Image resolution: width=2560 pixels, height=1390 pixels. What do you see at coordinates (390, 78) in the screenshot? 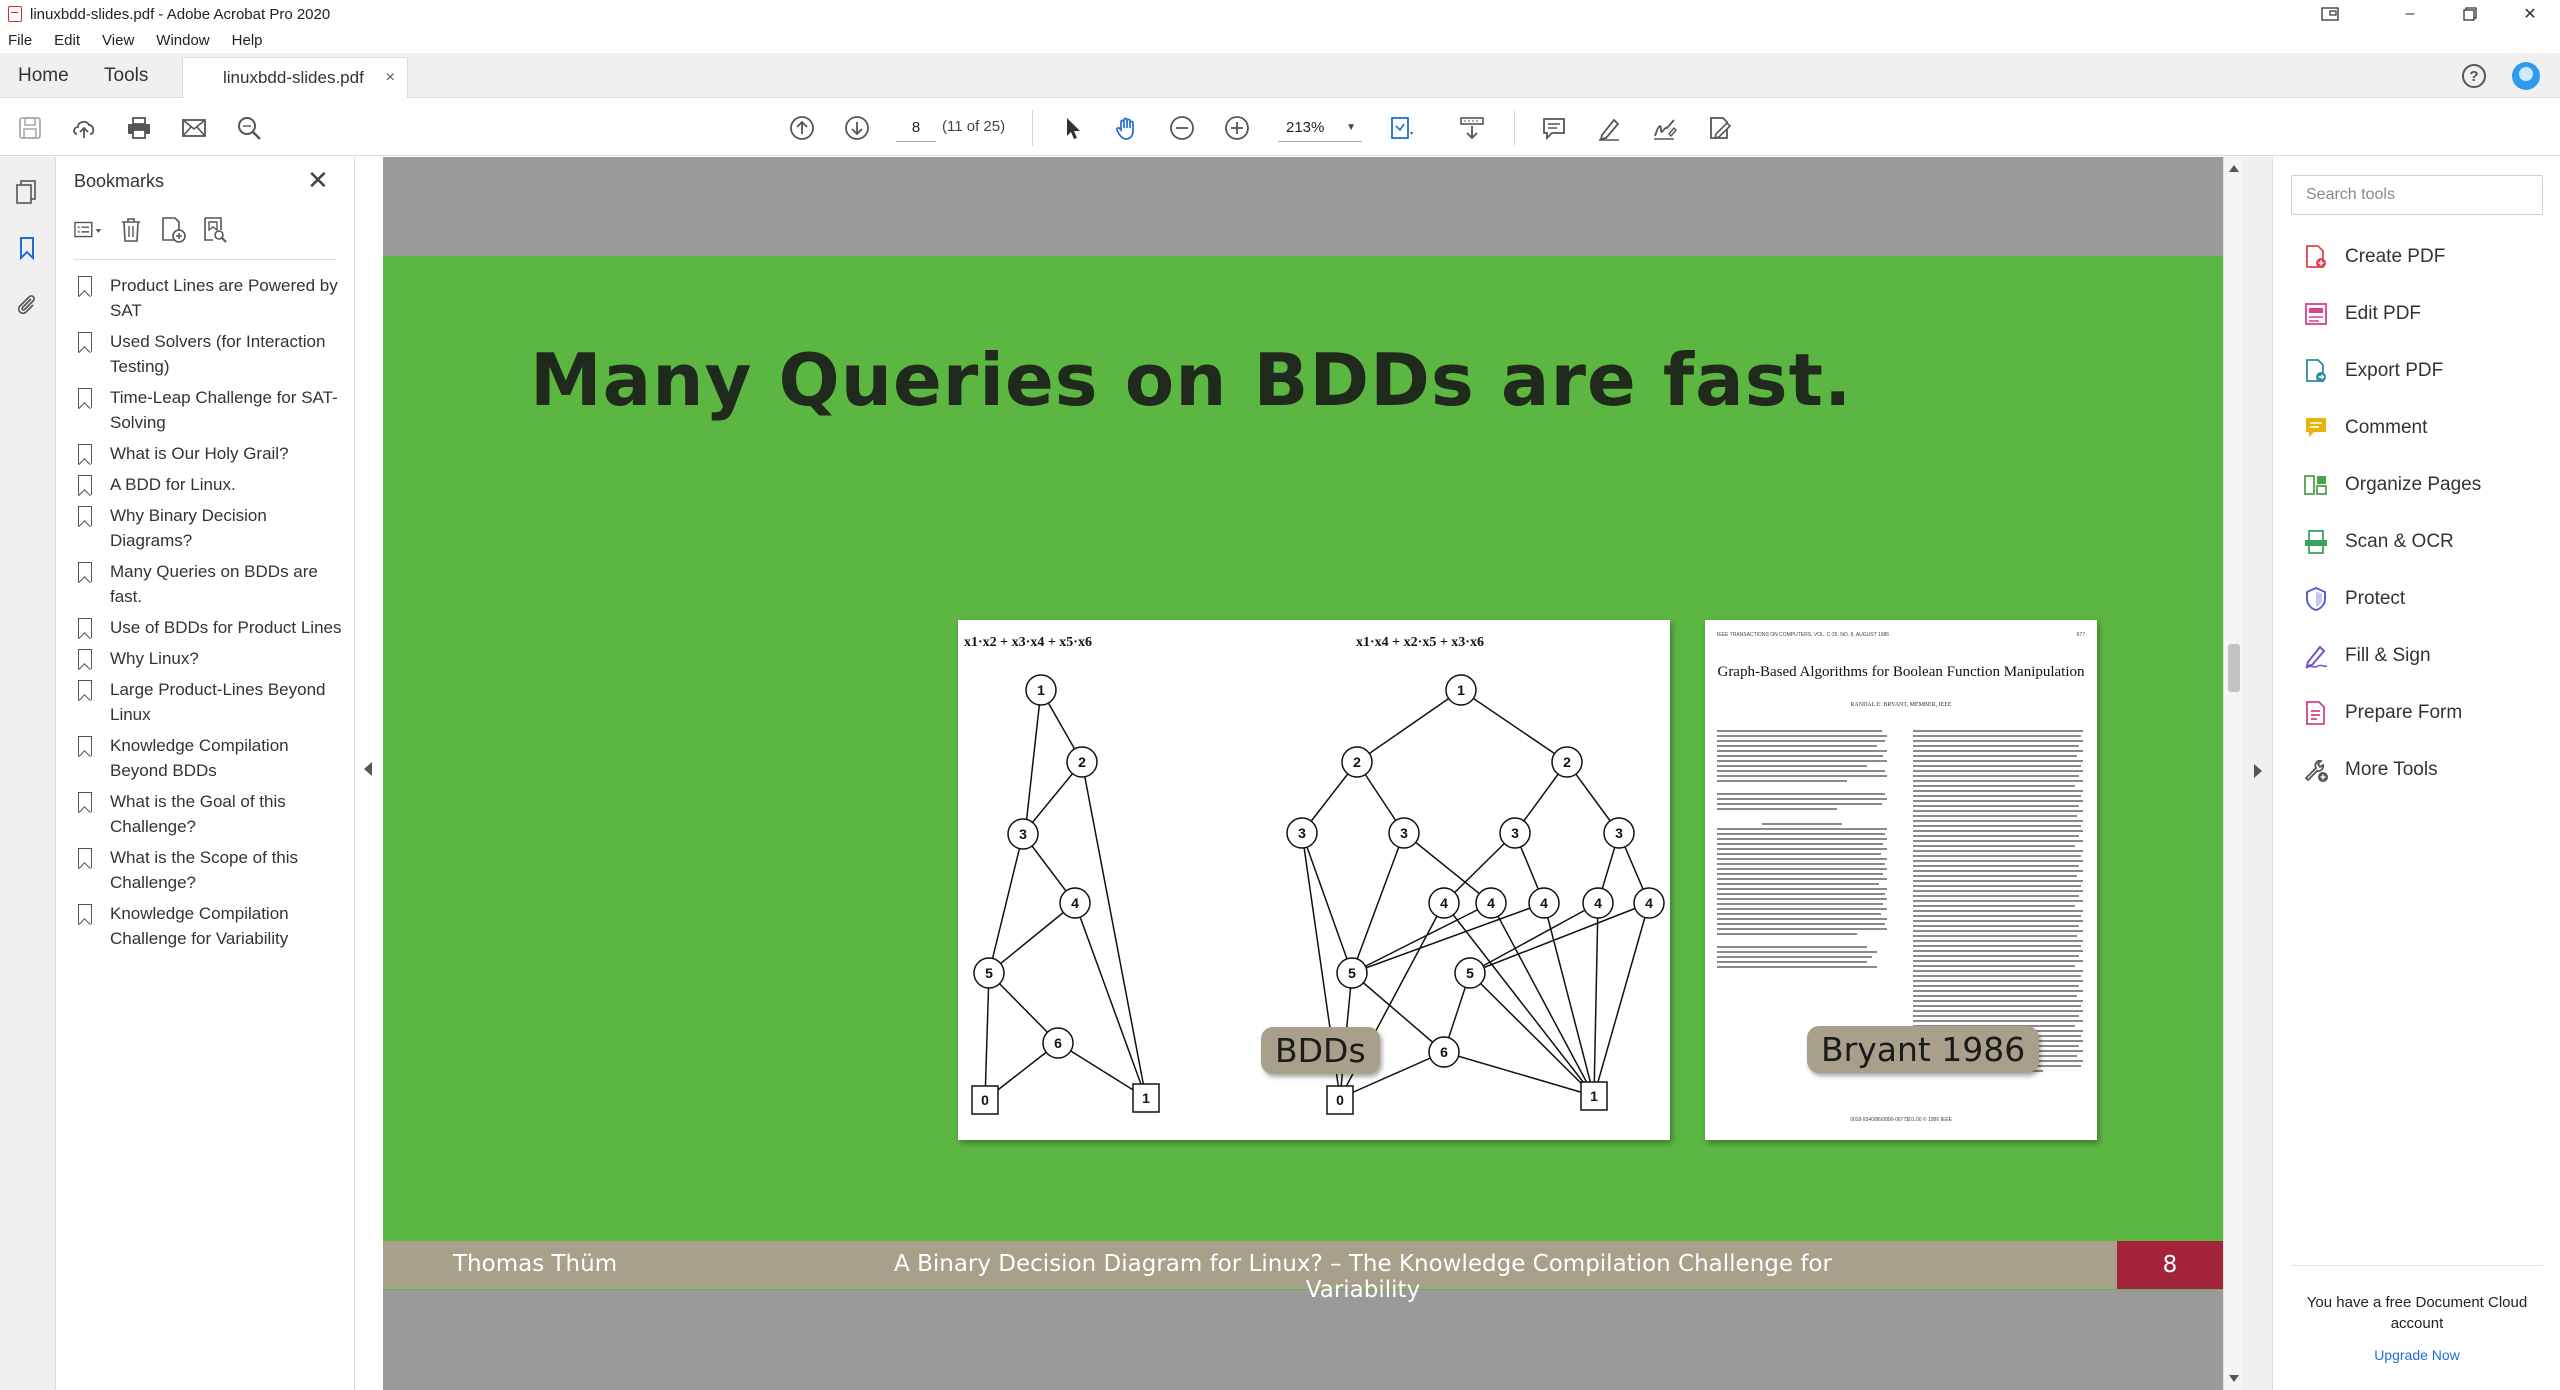
I see `close-tab-icon: ×` at bounding box center [390, 78].